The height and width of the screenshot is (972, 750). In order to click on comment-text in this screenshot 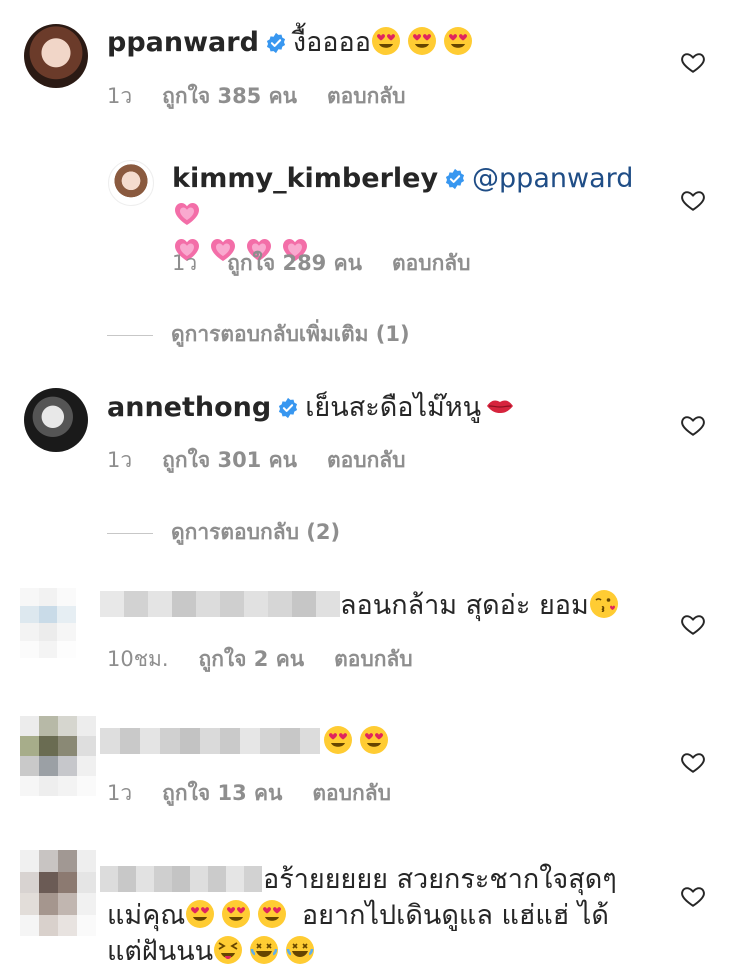, I will do `click(359, 742)`.